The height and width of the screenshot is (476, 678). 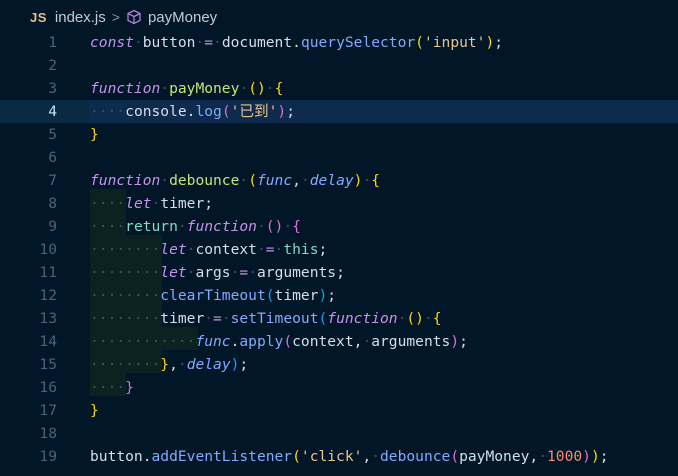 What do you see at coordinates (195, 226) in the screenshot?
I see `code-text: ····return·function·()·{` at bounding box center [195, 226].